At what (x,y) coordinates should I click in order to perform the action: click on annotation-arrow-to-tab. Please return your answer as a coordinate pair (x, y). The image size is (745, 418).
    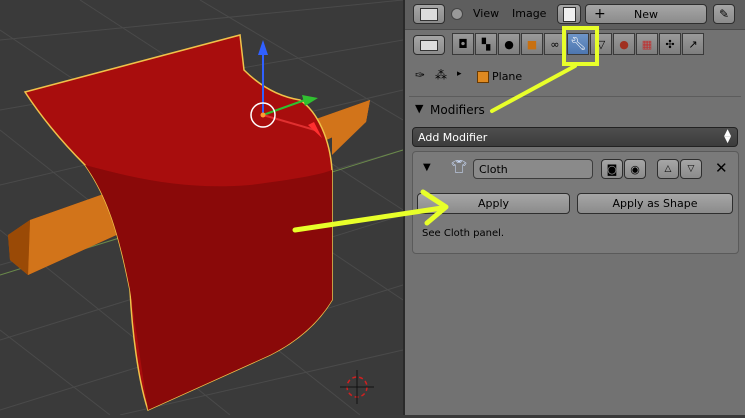
    Looking at the image, I should click on (533, 88).